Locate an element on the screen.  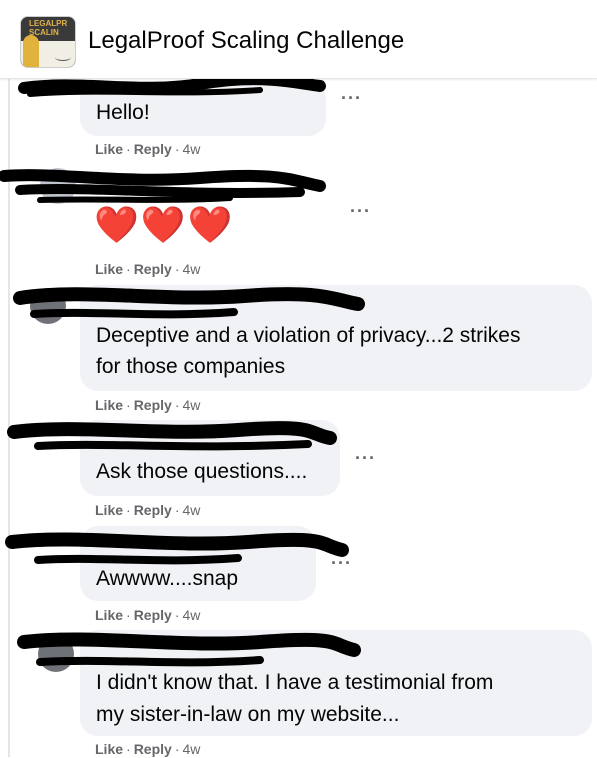
group-avatar-person is located at coordinates (31, 51).